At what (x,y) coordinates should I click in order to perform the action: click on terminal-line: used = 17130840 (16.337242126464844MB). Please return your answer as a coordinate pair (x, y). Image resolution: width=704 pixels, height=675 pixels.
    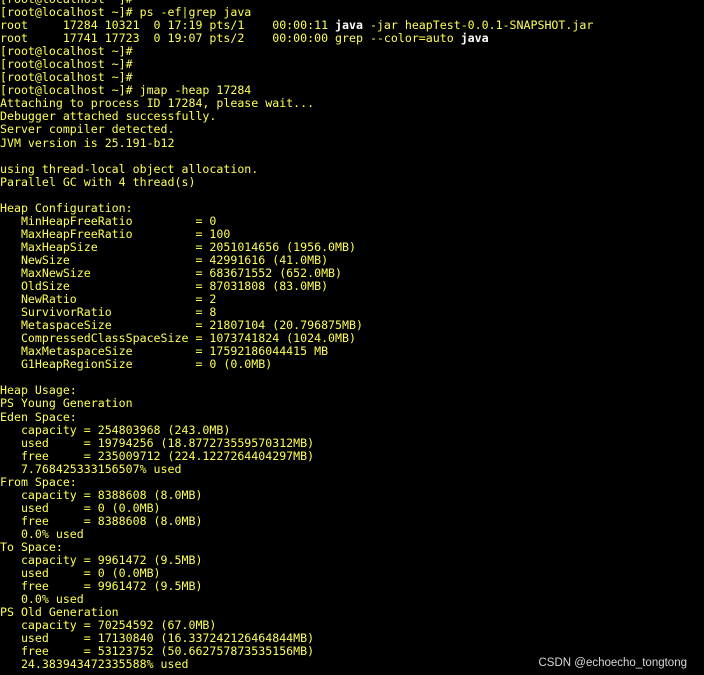
    Looking at the image, I should click on (157, 639).